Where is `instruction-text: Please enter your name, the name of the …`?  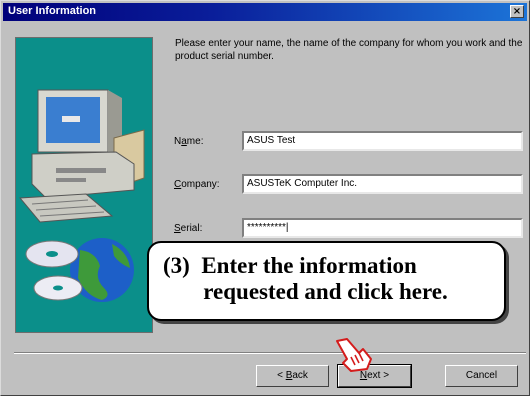 instruction-text: Please enter your name, the name of the … is located at coordinates (349, 50).